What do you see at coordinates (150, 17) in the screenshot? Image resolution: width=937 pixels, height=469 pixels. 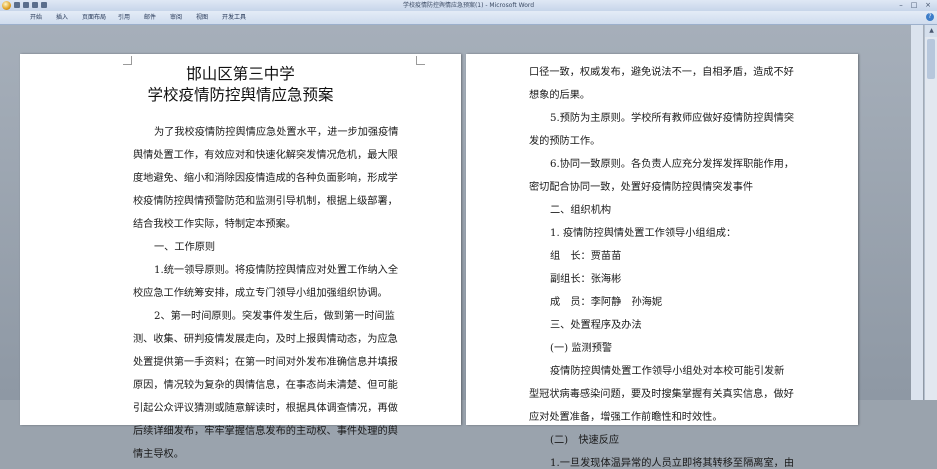 I see `tab-mailings: 邮件` at bounding box center [150, 17].